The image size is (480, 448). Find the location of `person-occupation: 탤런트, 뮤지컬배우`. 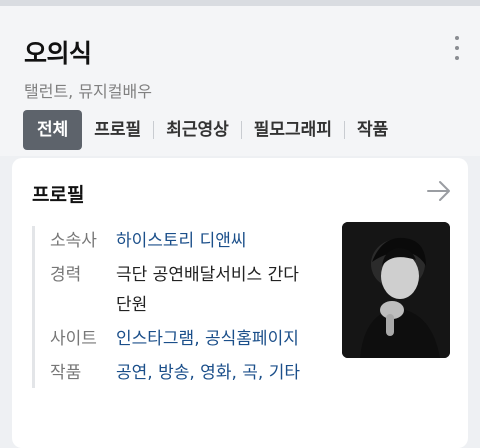

person-occupation: 탤런트, 뮤지컬배우 is located at coordinates (88, 91).